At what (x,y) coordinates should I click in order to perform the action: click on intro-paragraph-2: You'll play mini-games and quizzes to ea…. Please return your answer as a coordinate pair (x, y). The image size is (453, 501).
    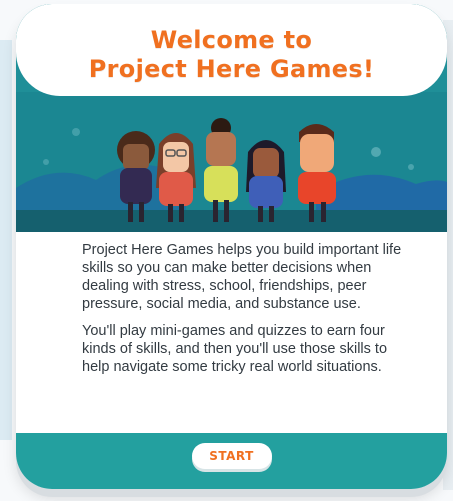
    Looking at the image, I should click on (235, 349).